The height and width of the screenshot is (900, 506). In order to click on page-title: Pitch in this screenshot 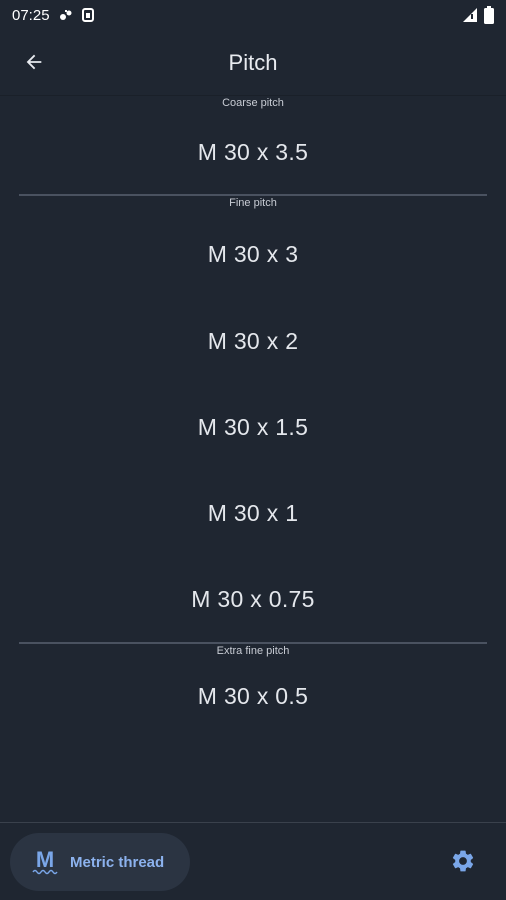, I will do `click(253, 62)`.